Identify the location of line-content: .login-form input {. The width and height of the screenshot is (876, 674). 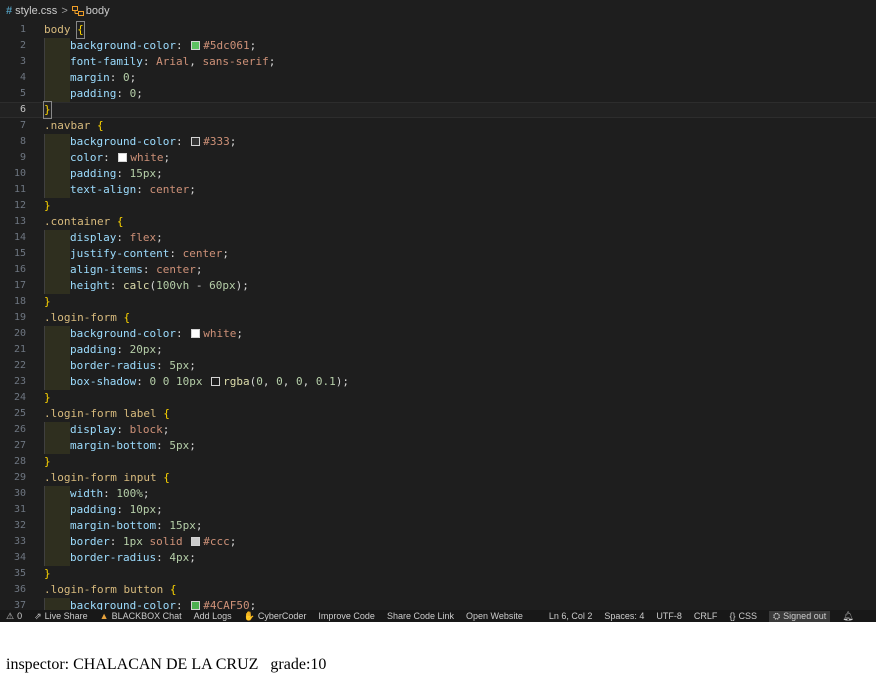
(99, 478).